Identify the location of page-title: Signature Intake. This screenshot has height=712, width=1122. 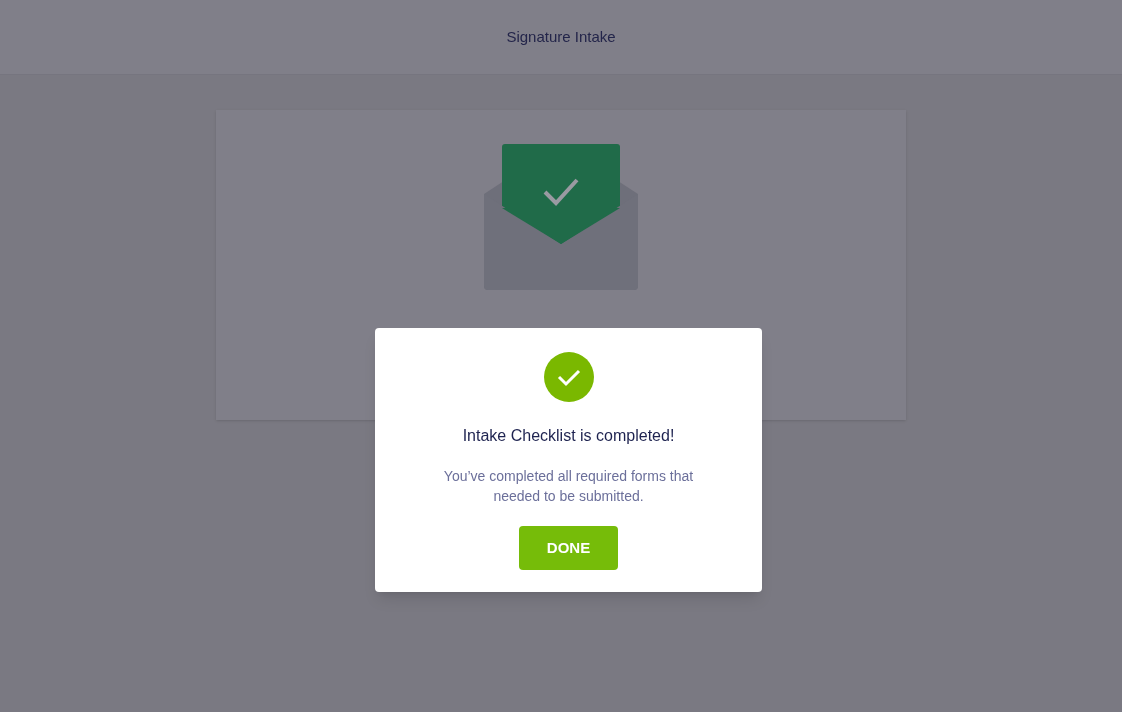
(561, 36).